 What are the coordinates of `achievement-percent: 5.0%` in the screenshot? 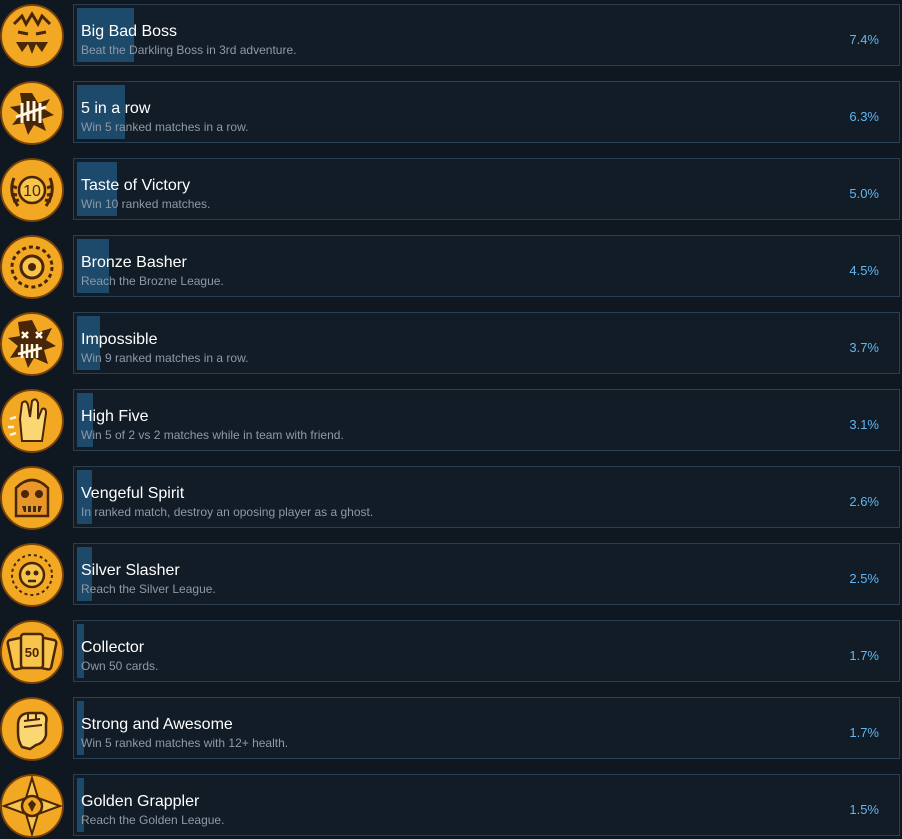 It's located at (864, 193).